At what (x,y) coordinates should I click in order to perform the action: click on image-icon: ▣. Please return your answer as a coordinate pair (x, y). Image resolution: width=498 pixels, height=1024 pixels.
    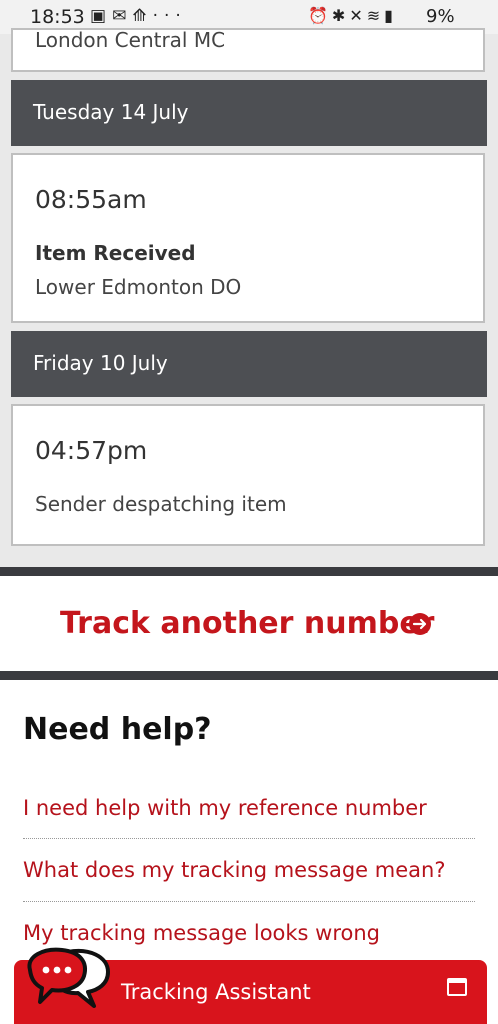
    Looking at the image, I should click on (101, 16).